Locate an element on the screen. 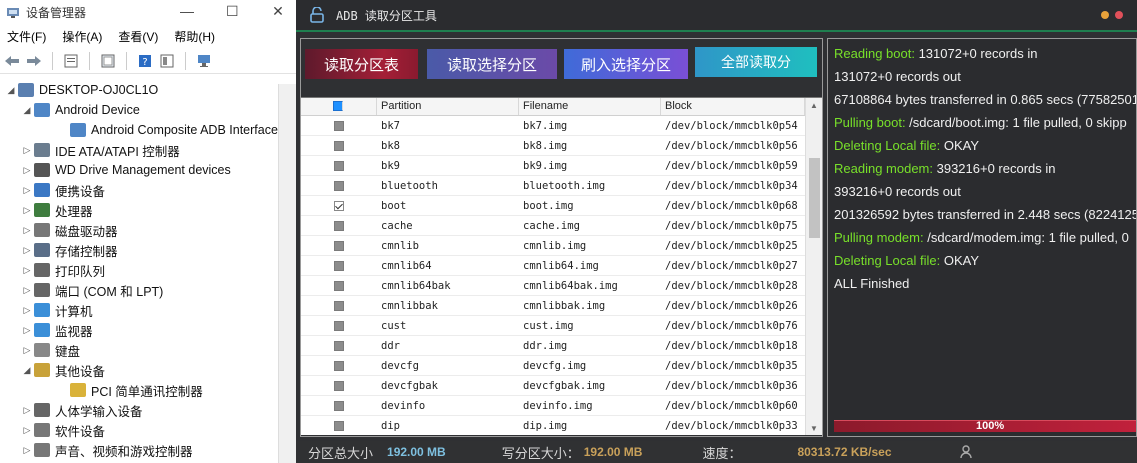 Image resolution: width=1137 pixels, height=463 pixels. forward-arrow-icon is located at coordinates (34, 61).